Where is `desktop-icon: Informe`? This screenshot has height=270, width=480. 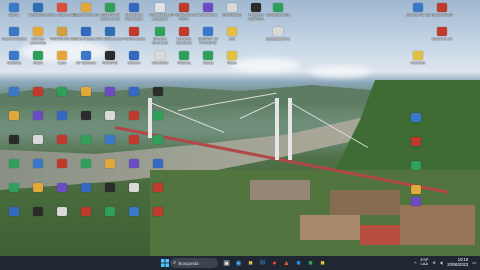
desktop-icon: Informe is located at coordinates (134, 62).